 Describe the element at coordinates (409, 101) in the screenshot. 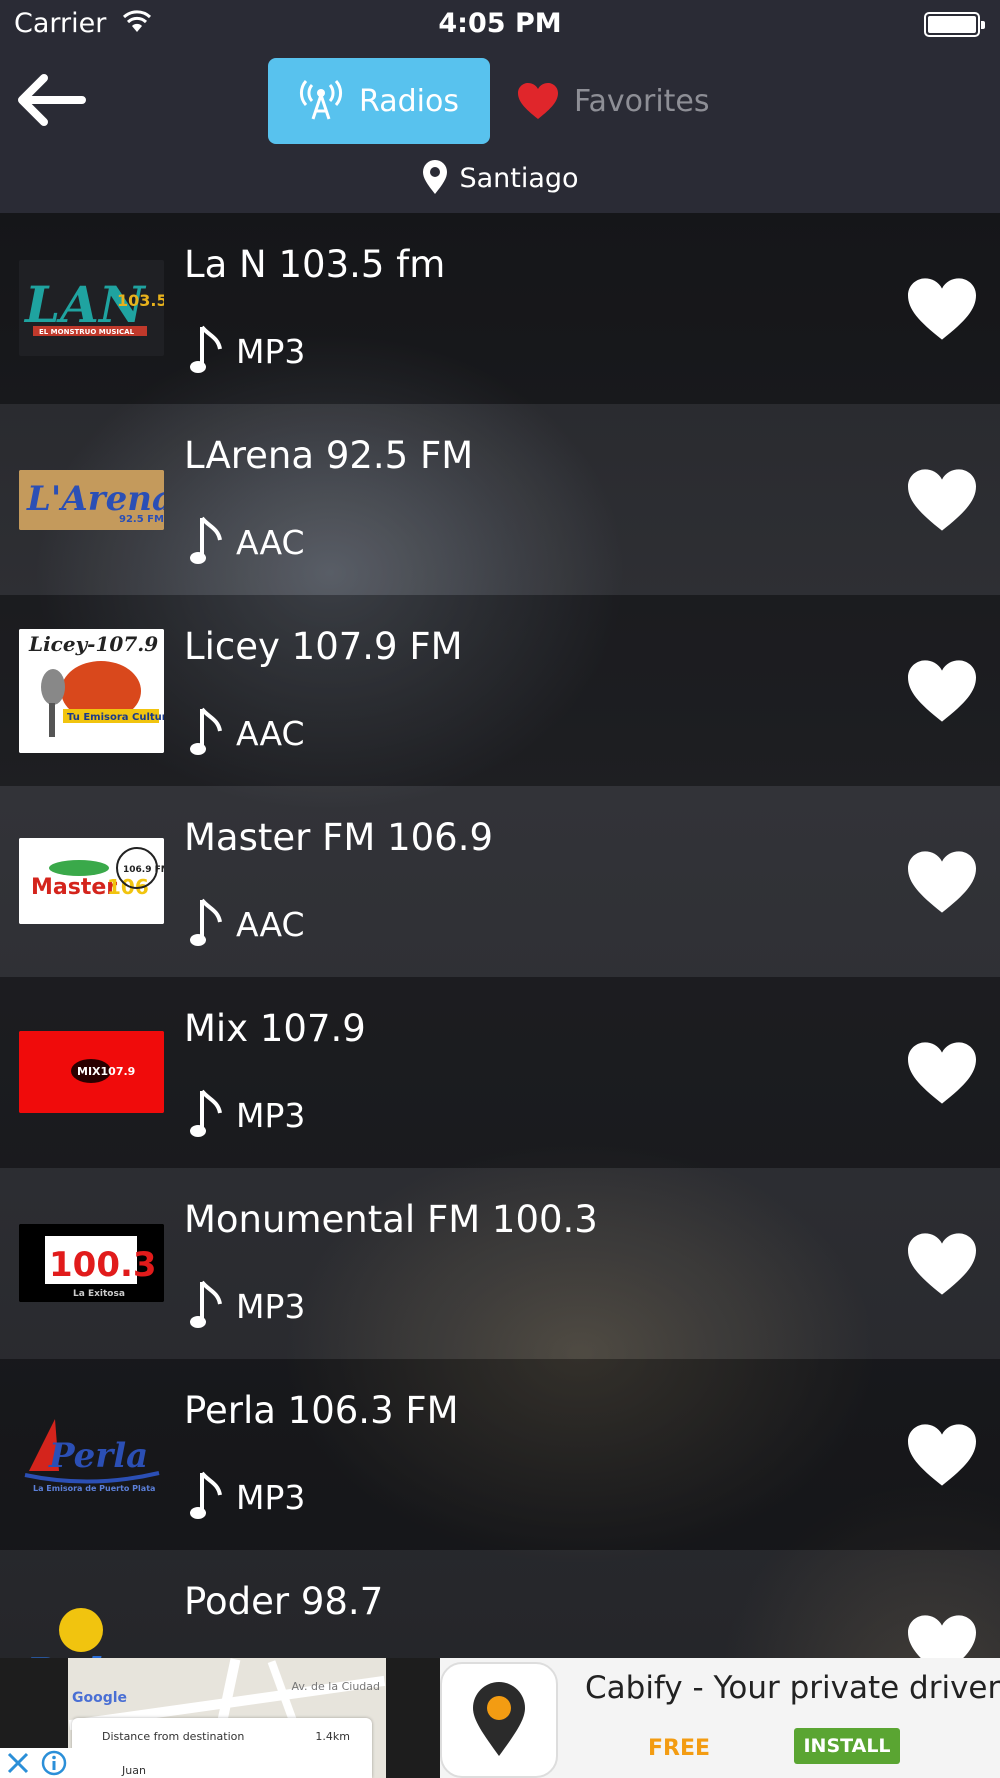

I see `tab-radios-label: Radios` at that location.